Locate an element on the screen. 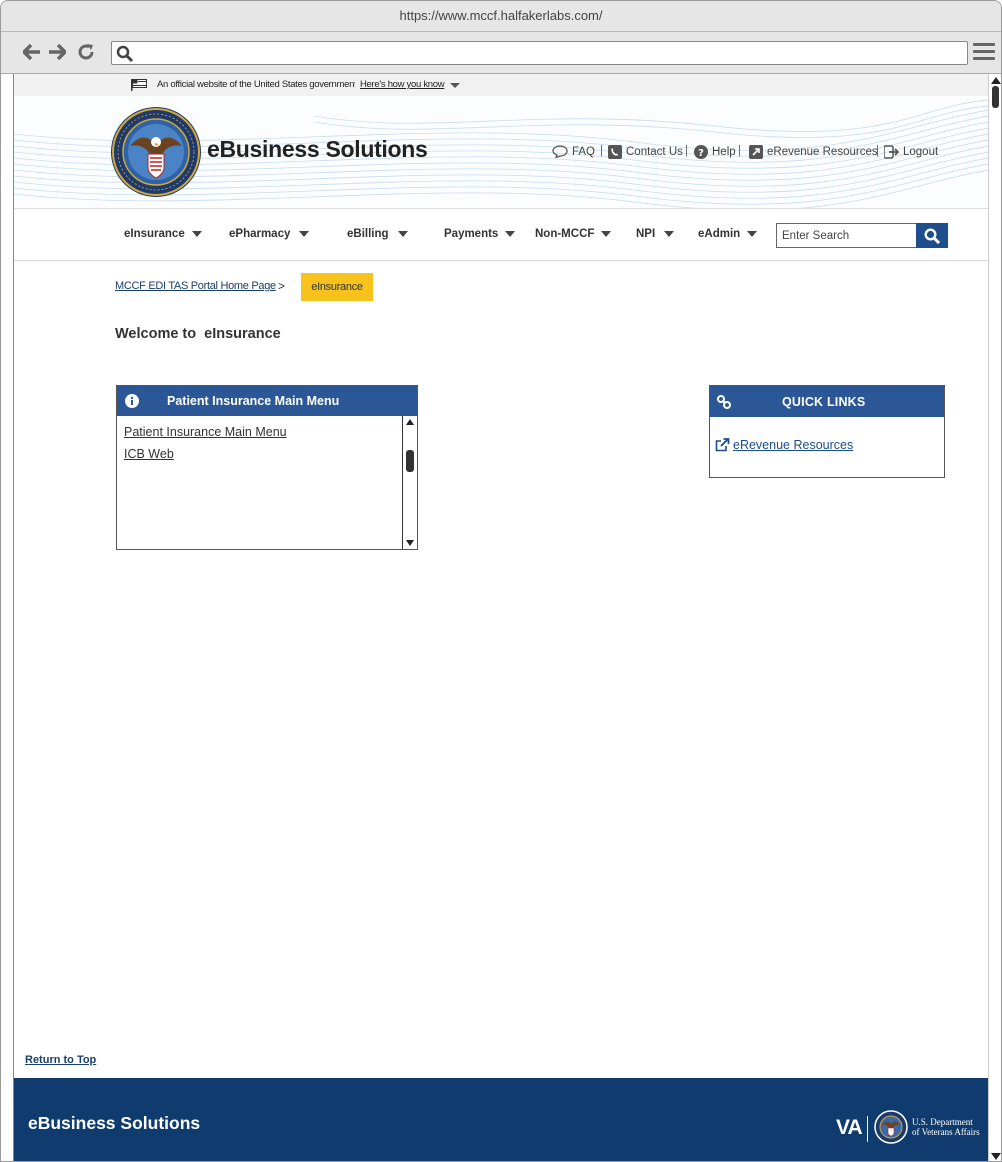 Image resolution: width=1002 pixels, height=1162 pixels. reload-icon is located at coordinates (86, 52).